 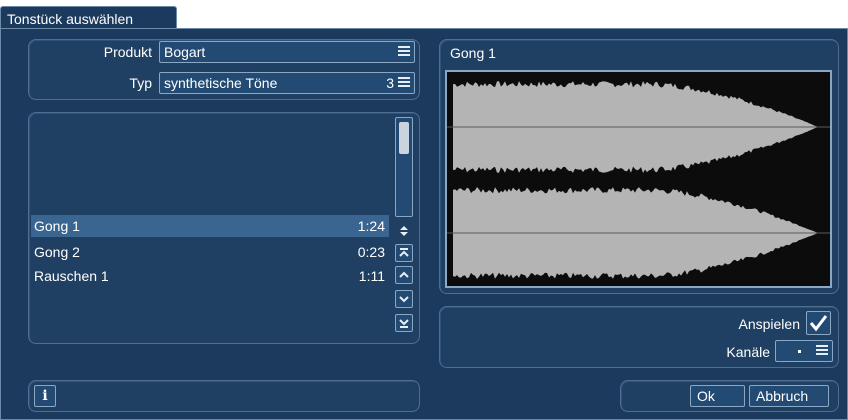 I want to click on product-label: Produkt, so click(x=127, y=52).